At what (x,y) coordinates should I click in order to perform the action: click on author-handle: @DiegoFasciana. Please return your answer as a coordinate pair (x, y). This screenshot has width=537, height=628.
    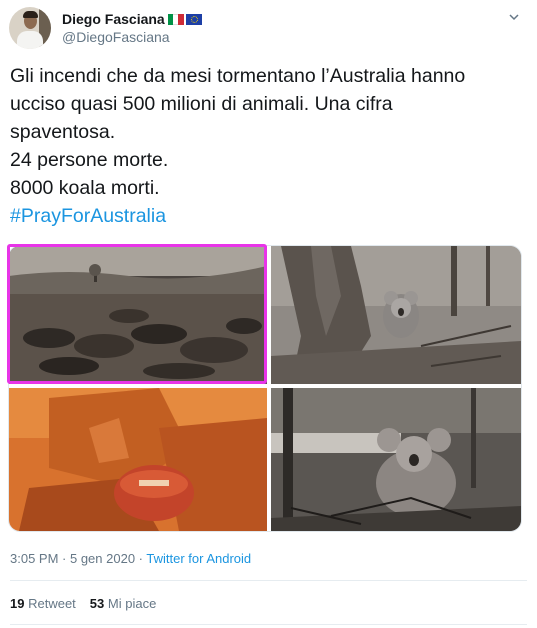
    Looking at the image, I should click on (116, 37).